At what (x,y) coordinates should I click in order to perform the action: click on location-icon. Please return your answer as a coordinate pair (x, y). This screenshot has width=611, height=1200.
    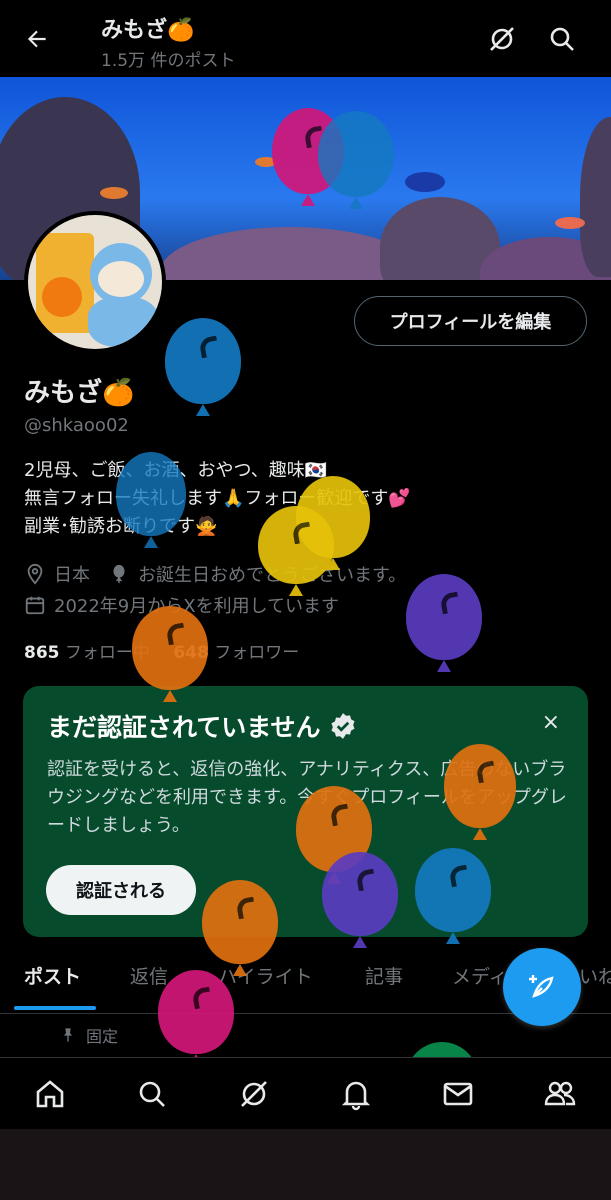
    Looking at the image, I should click on (35, 574).